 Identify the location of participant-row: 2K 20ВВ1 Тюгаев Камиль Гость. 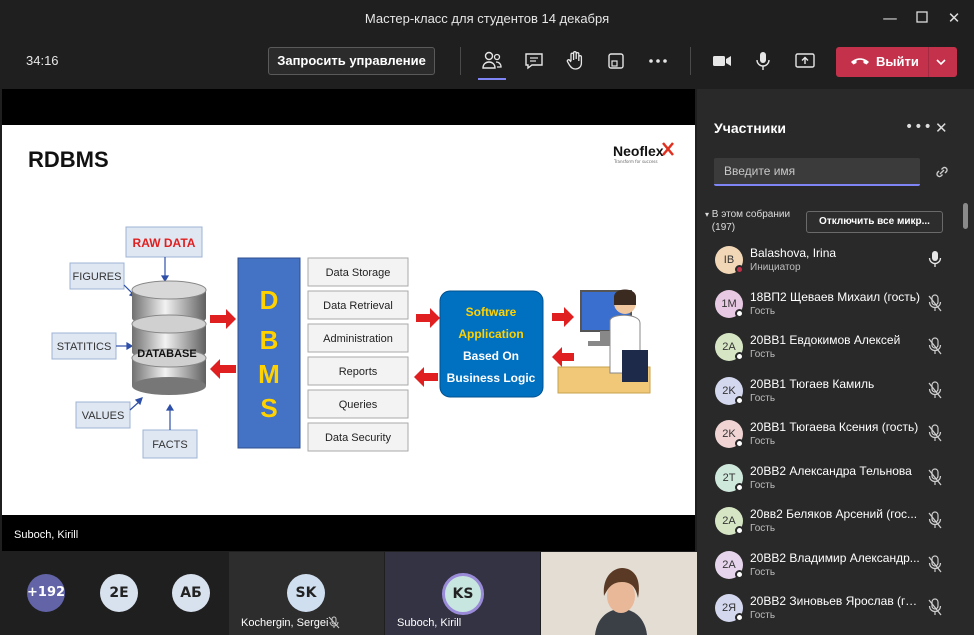
(830, 392).